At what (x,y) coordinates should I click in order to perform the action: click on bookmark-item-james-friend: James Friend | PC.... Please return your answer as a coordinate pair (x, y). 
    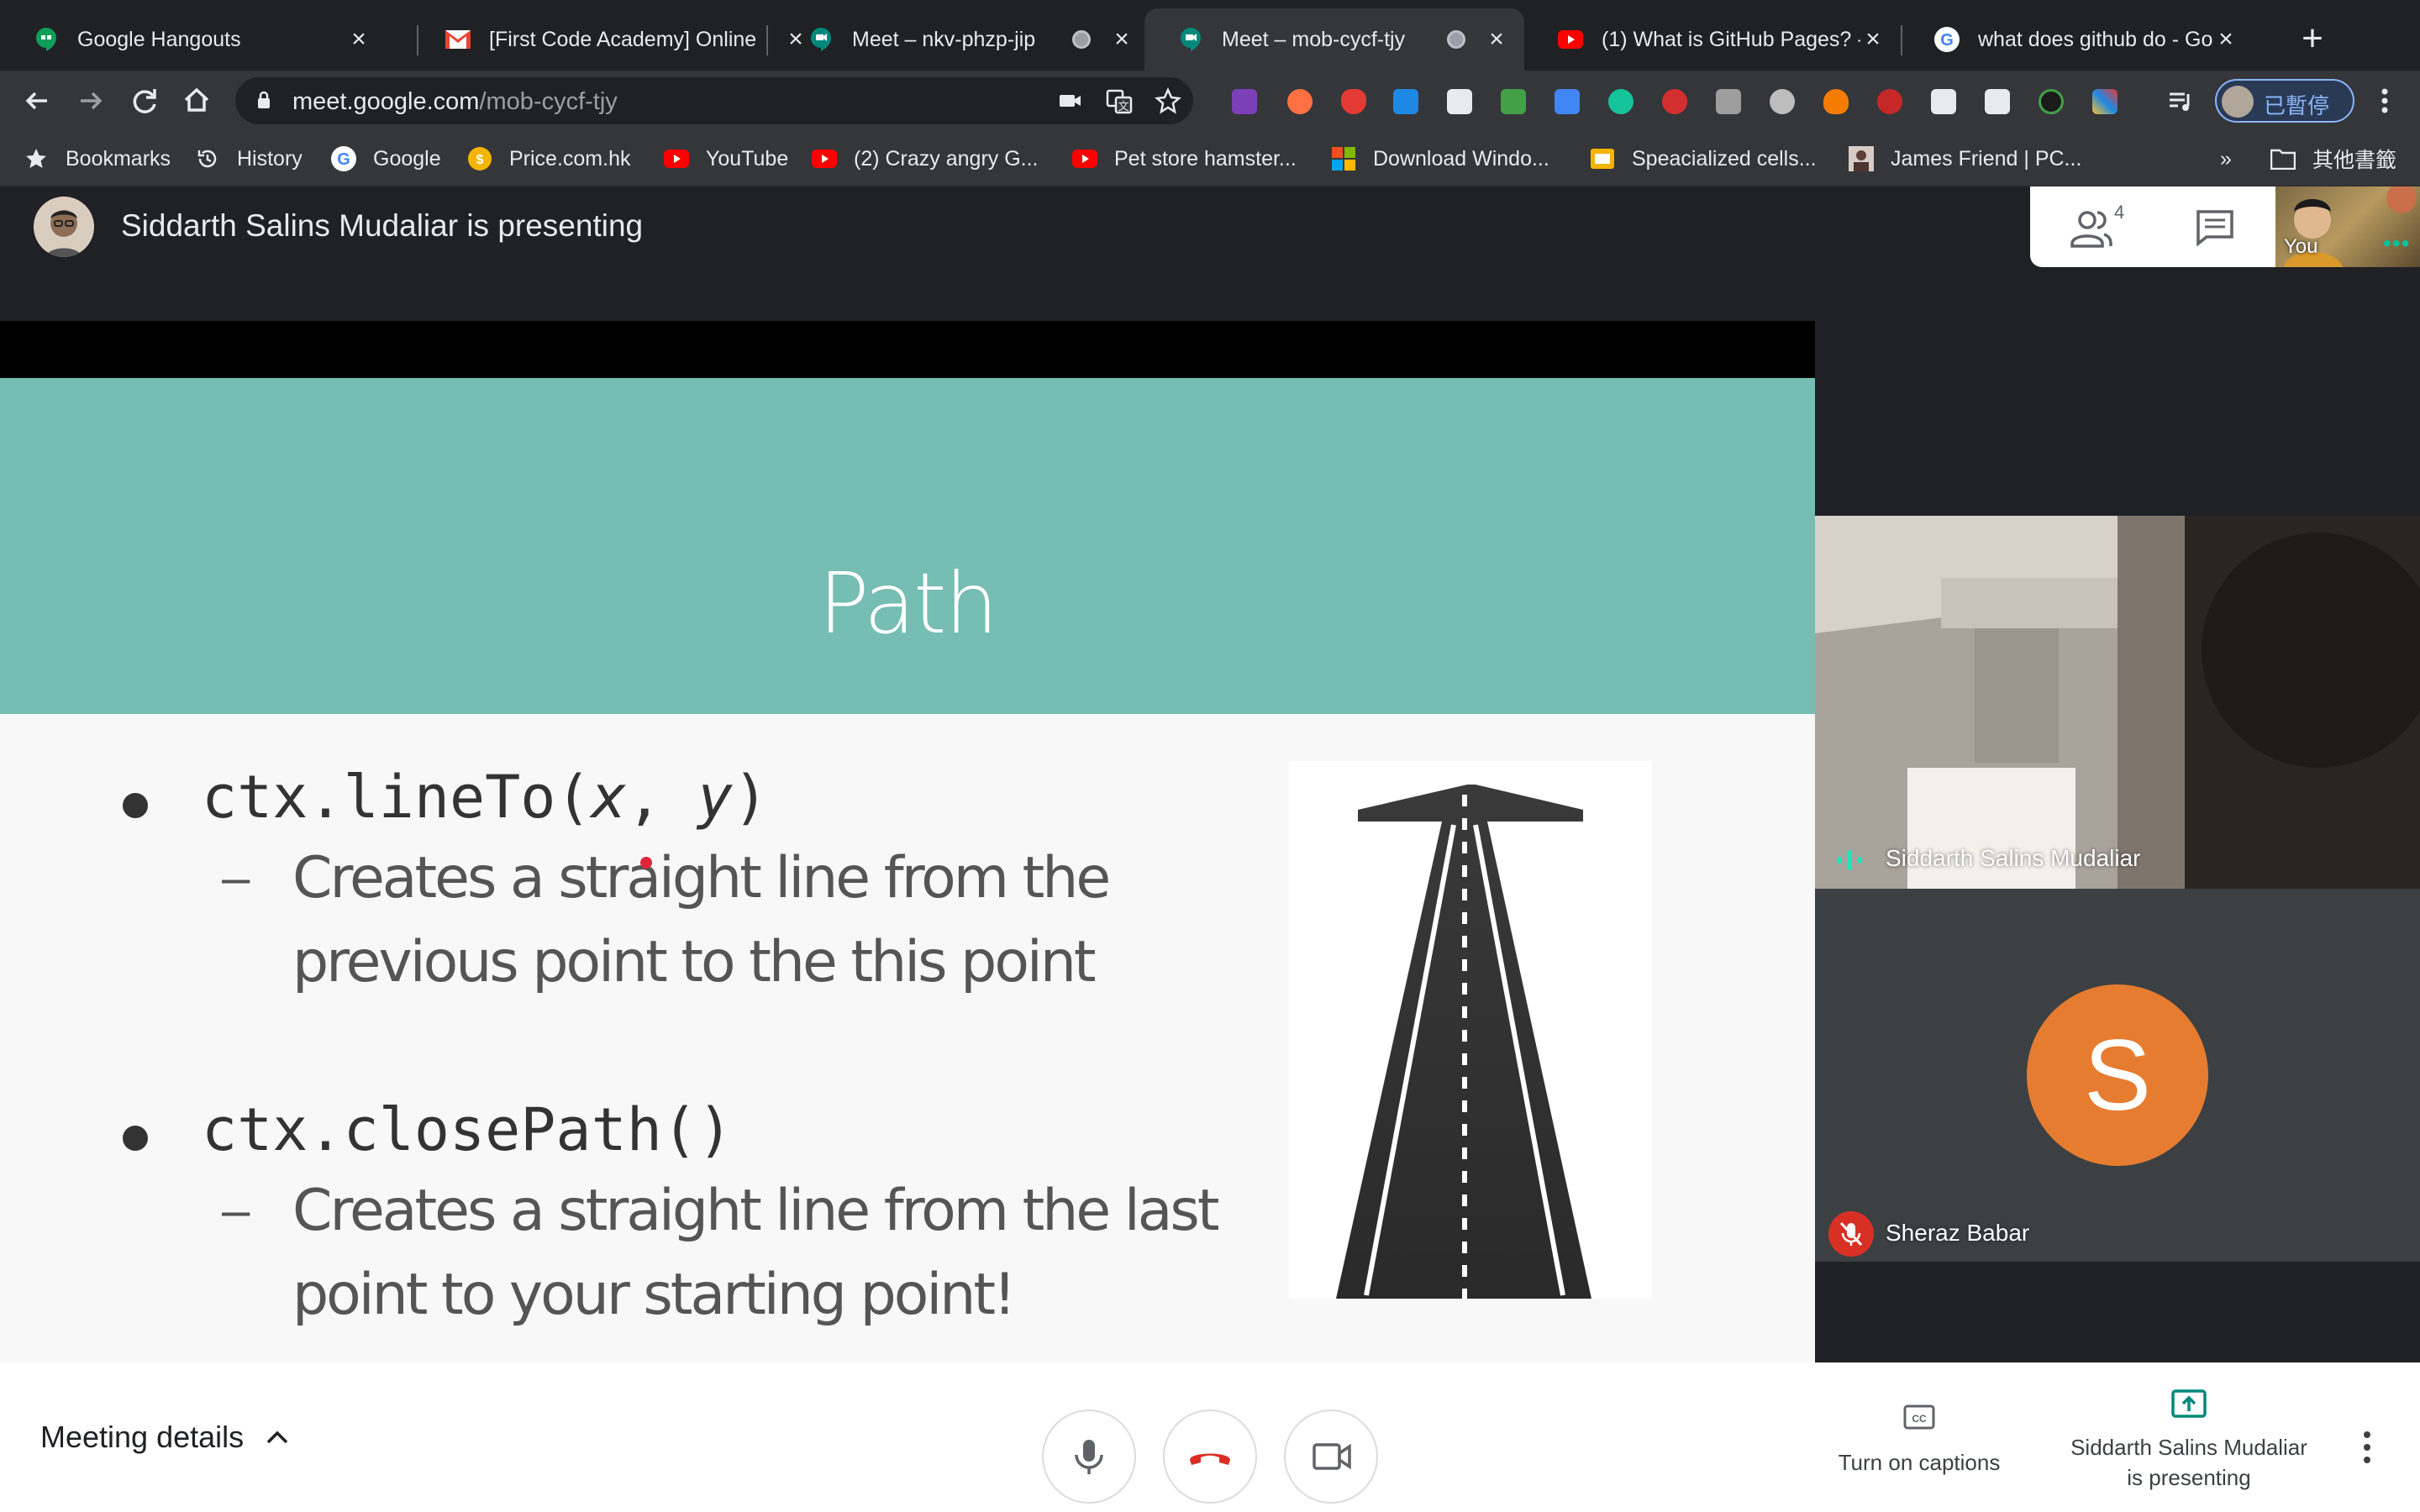
    Looking at the image, I should click on (1965, 158).